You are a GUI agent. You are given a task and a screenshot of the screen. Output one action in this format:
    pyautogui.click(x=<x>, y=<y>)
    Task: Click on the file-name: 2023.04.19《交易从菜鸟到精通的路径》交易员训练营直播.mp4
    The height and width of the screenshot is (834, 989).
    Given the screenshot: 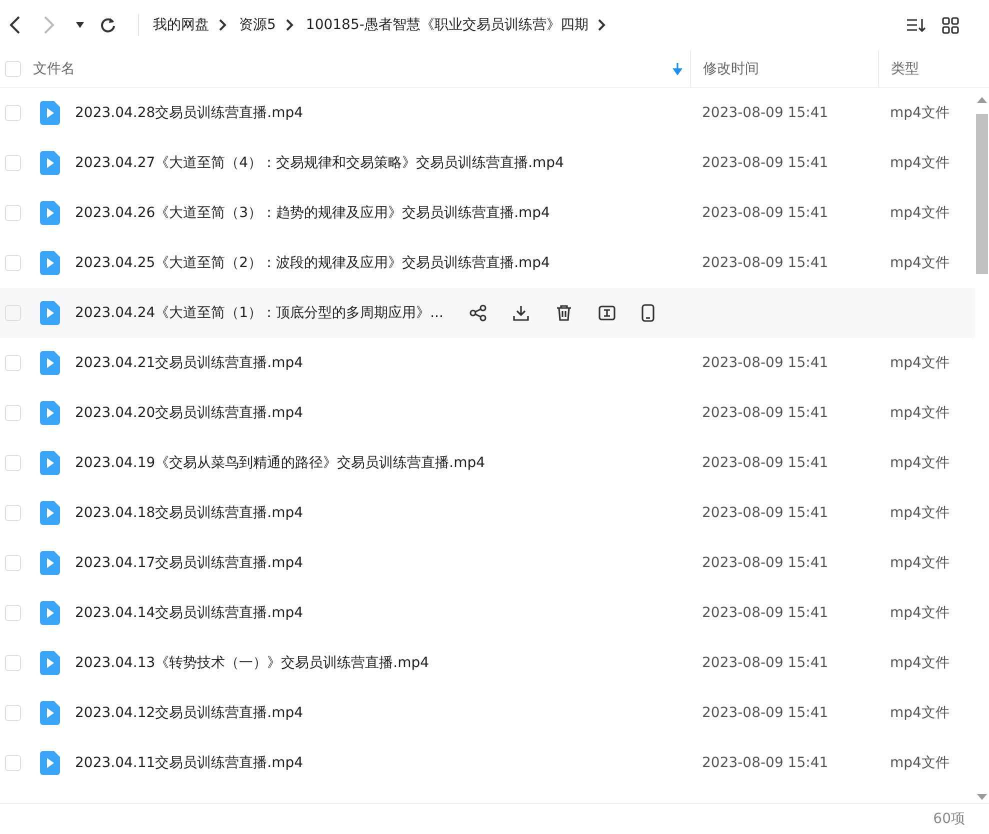 What is the action you would take?
    pyautogui.click(x=280, y=463)
    